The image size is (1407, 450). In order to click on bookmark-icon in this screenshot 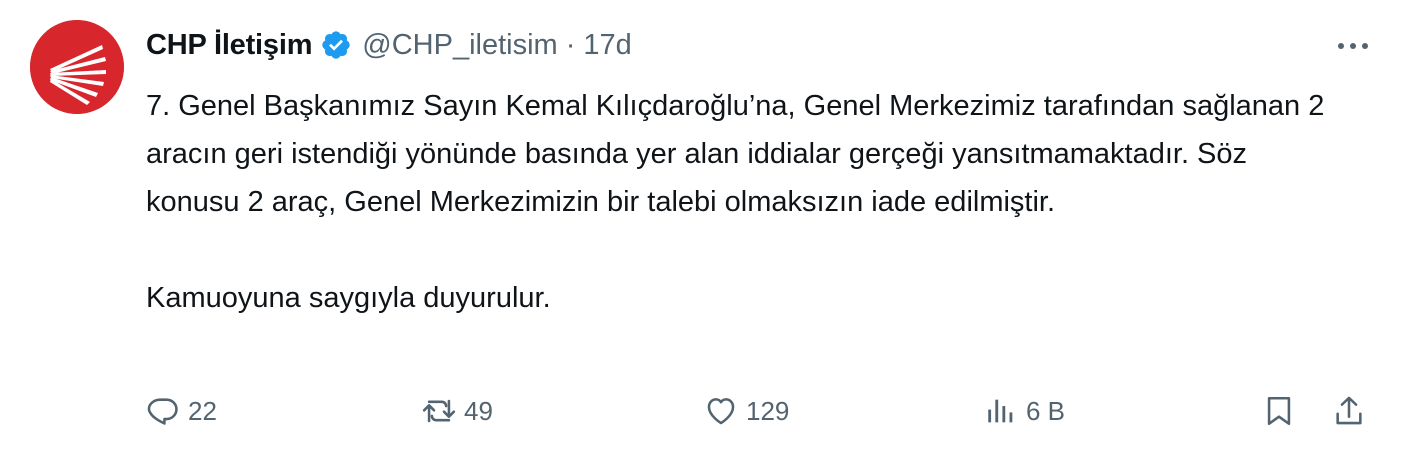, I will do `click(1279, 411)`.